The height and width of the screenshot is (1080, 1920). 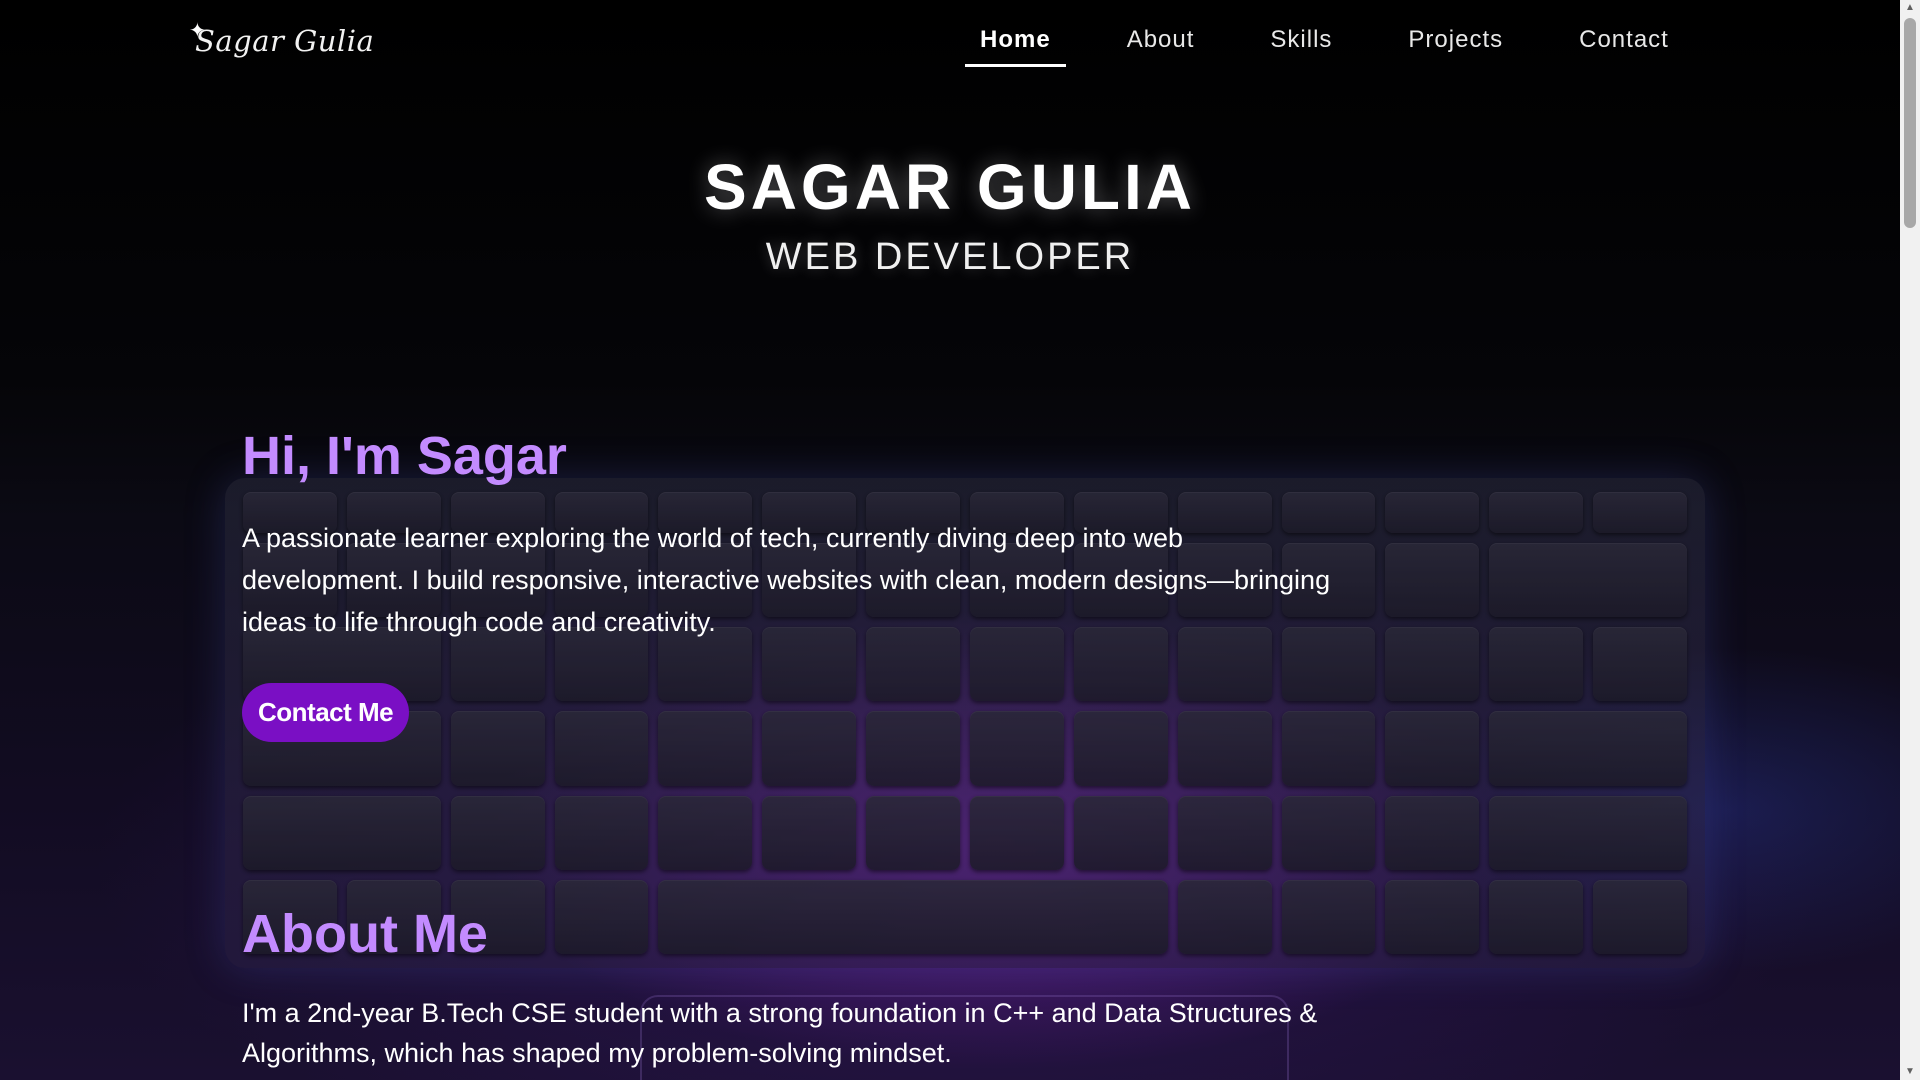 I want to click on hero-section: SAGAR GULIA WEB DEVELOPER, so click(x=950, y=214).